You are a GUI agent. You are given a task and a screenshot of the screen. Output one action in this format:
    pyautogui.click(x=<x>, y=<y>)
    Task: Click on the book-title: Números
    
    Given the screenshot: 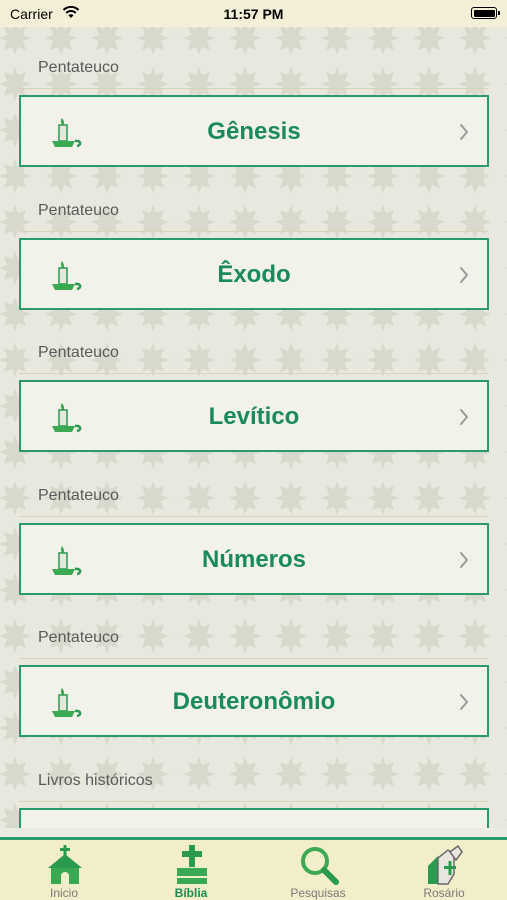 What is the action you would take?
    pyautogui.click(x=254, y=559)
    